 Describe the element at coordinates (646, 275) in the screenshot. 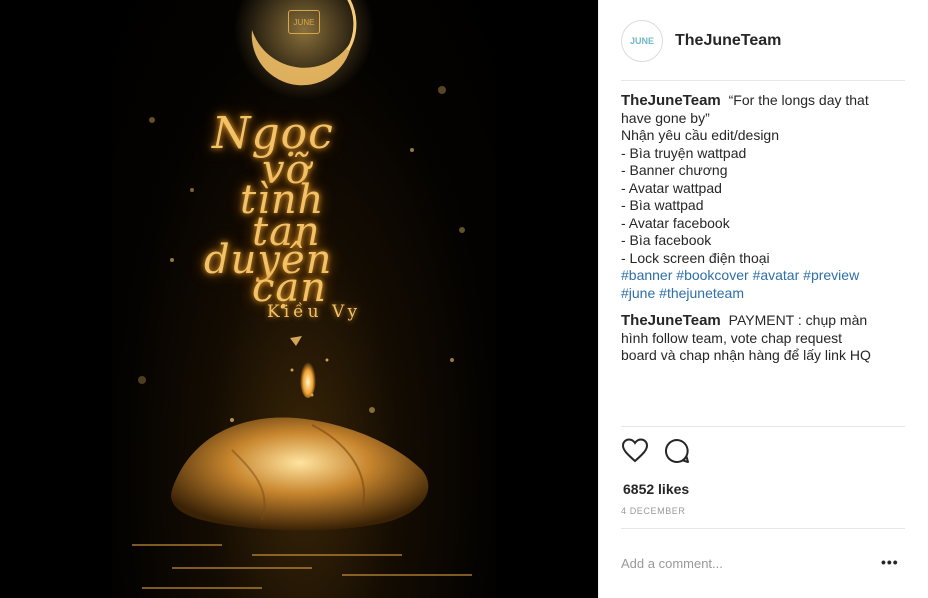

I see `hashtag-link: #banner` at that location.